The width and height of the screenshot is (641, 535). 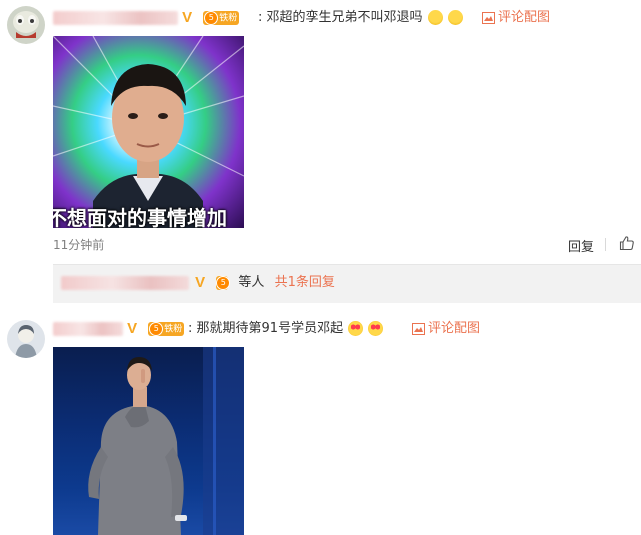 I want to click on image-caption: 不想面对的事情增加, so click(x=140, y=217).